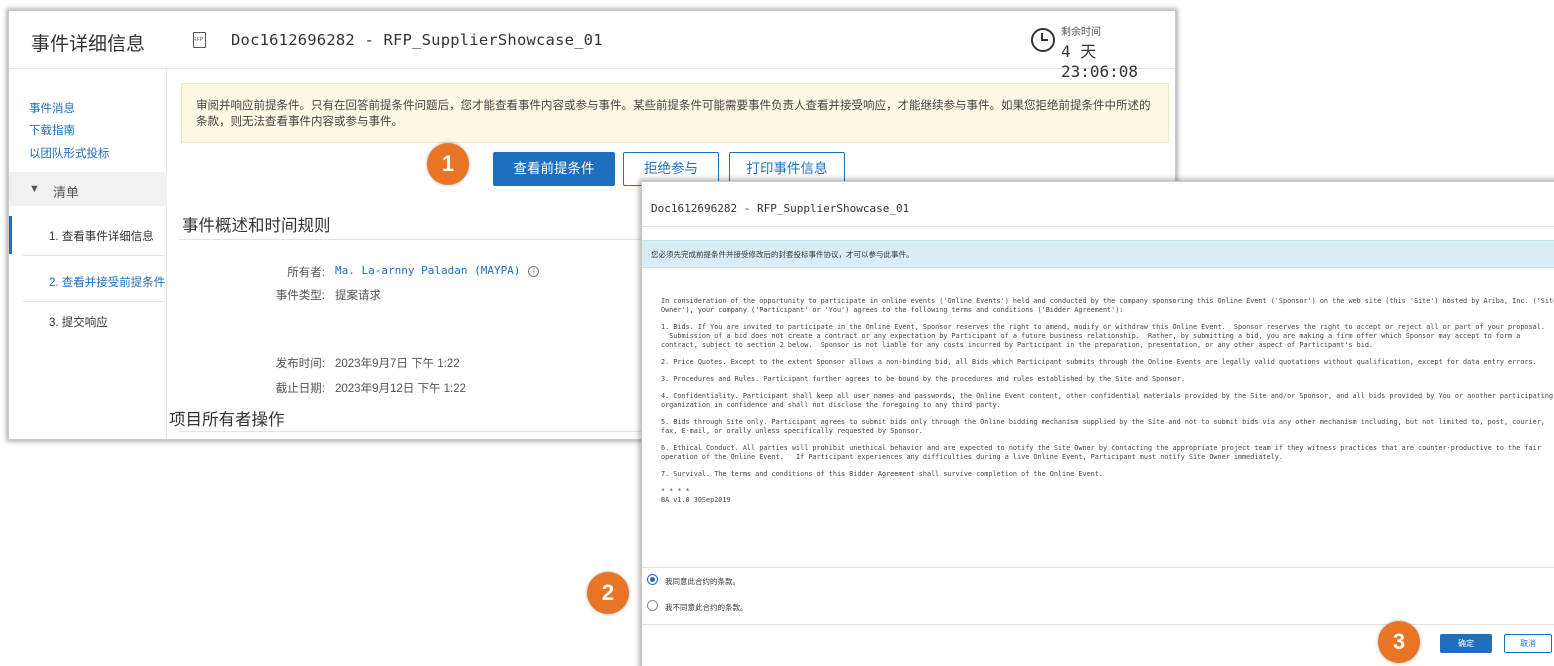 Image resolution: width=1554 pixels, height=666 pixels. What do you see at coordinates (427, 270) in the screenshot?
I see `owner-link: Ma. La-arnny Paladan (MAYPA)` at bounding box center [427, 270].